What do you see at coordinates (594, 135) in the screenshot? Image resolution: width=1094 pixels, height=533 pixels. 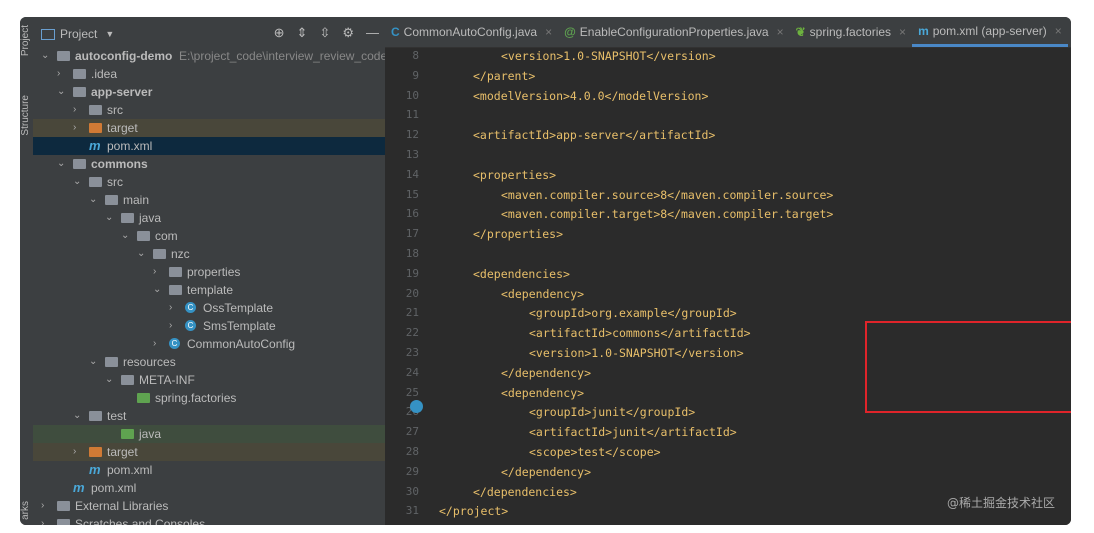 I see `code-line: <artifactId>app-server</artifactId>` at bounding box center [594, 135].